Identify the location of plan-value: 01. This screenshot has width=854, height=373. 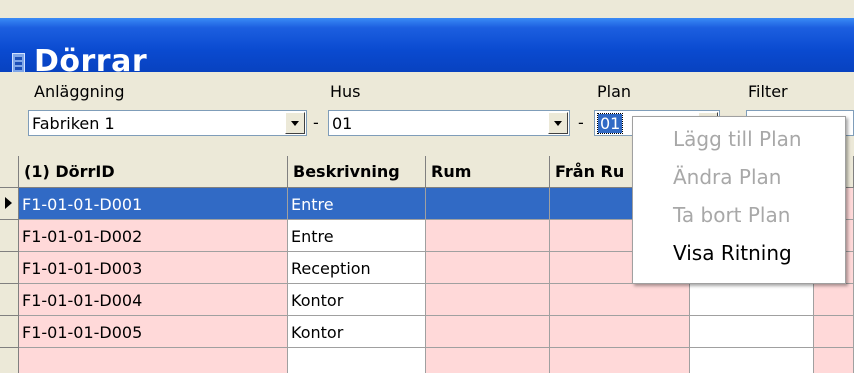
(610, 123).